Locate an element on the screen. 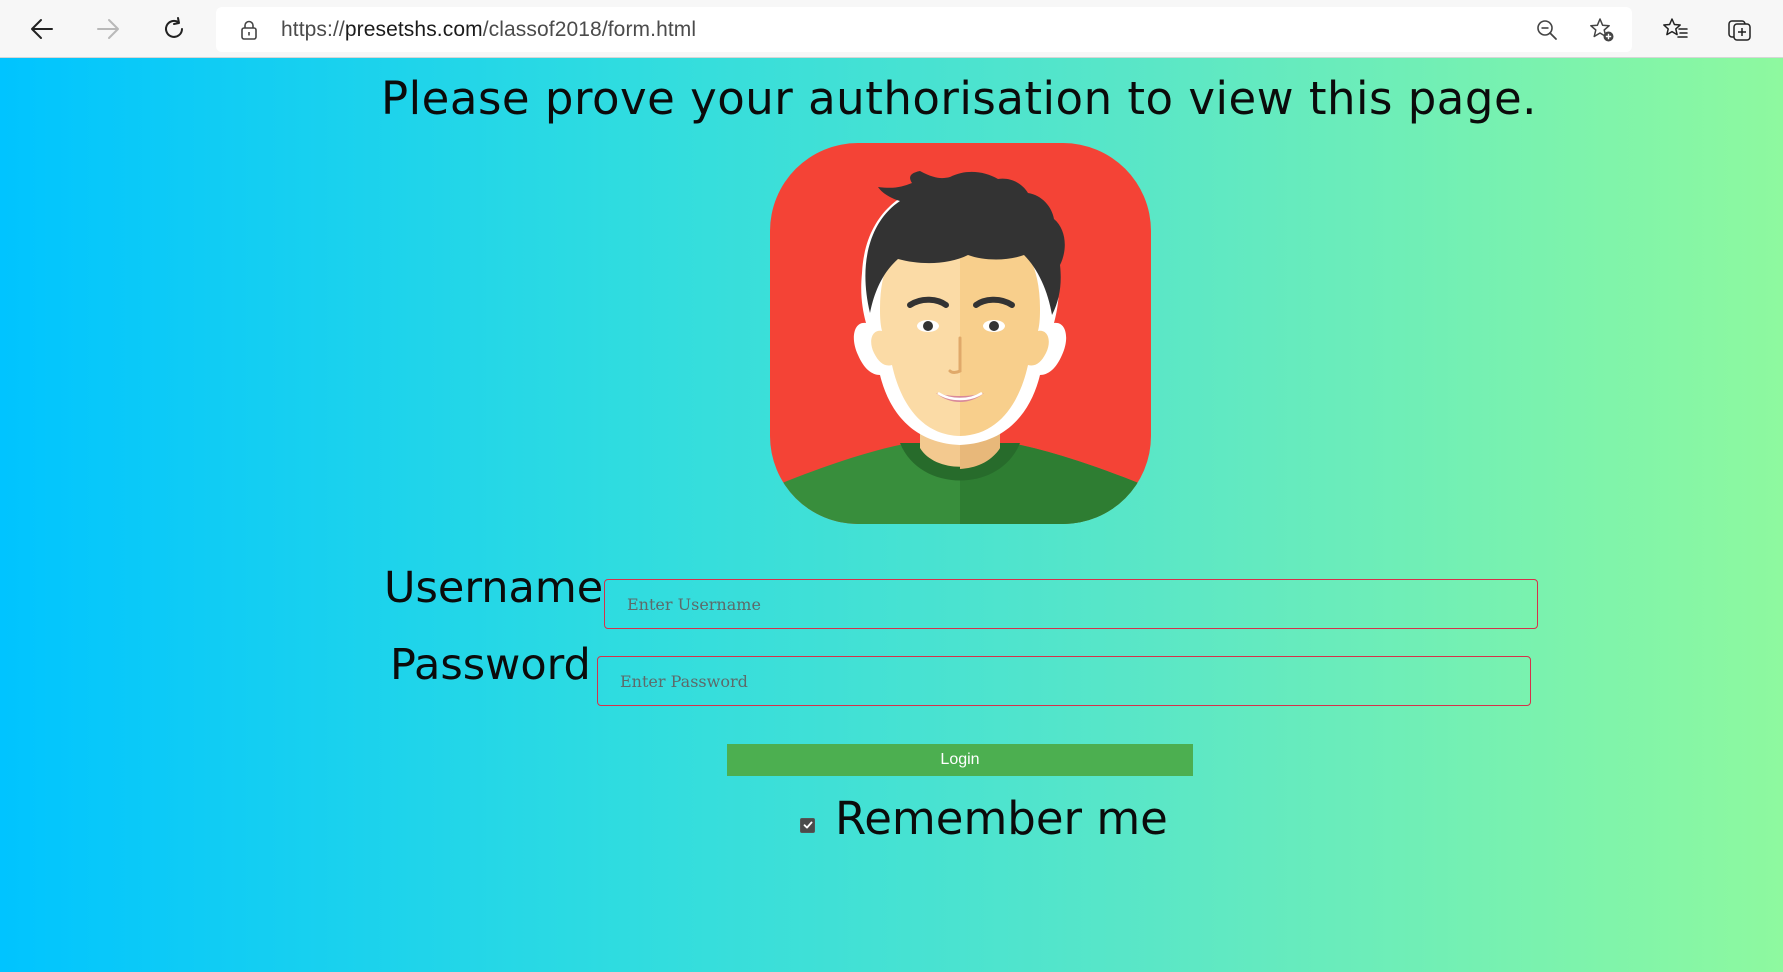  remember-me-label: Remember me is located at coordinates (1001, 818).